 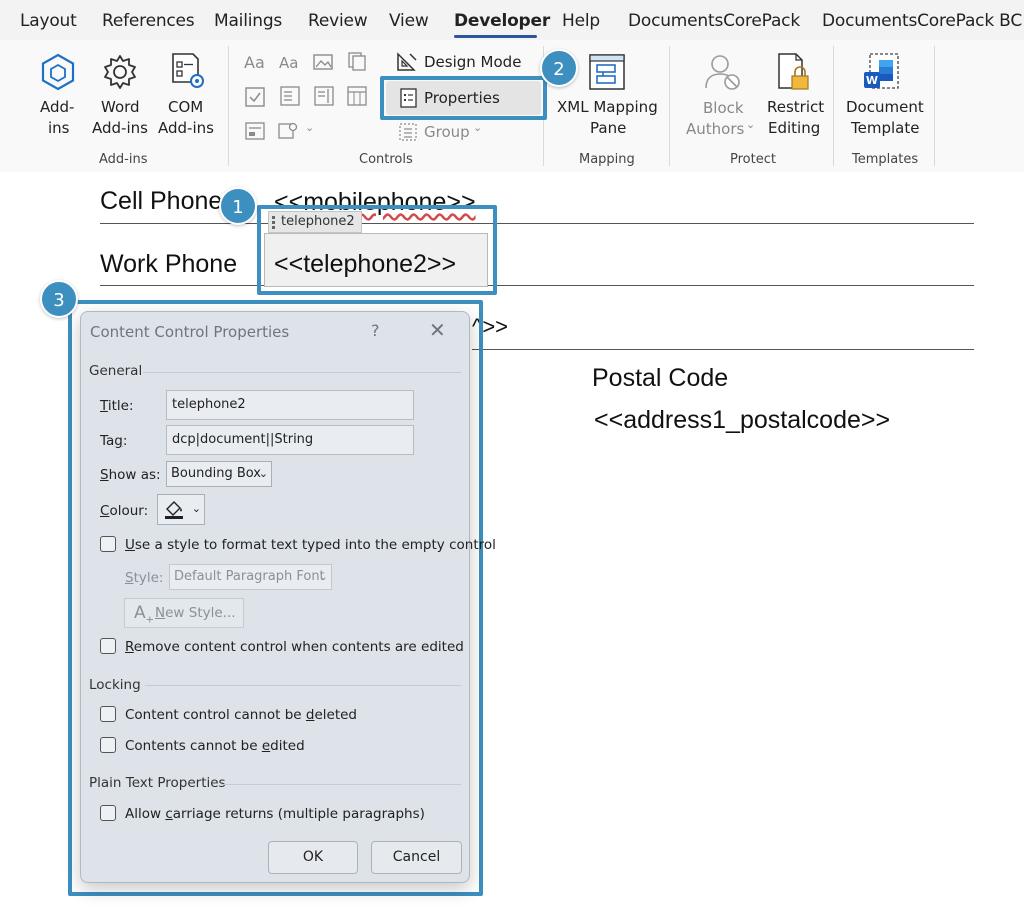 I want to click on style-label: Style:, so click(x=144, y=578).